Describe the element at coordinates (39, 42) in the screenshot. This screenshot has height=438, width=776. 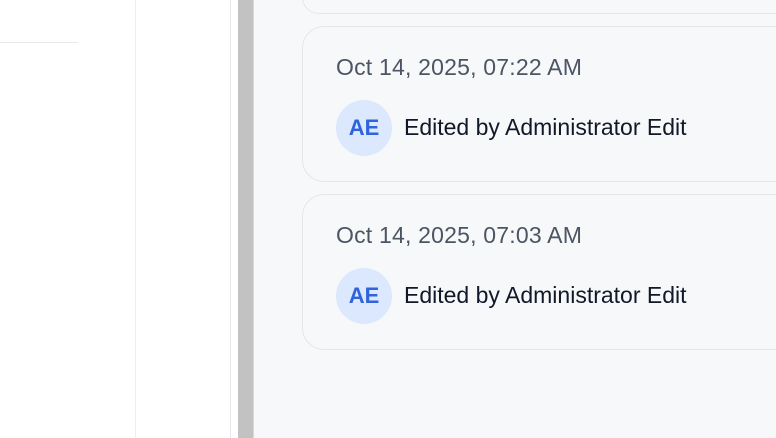
I see `left-panel-divider` at that location.